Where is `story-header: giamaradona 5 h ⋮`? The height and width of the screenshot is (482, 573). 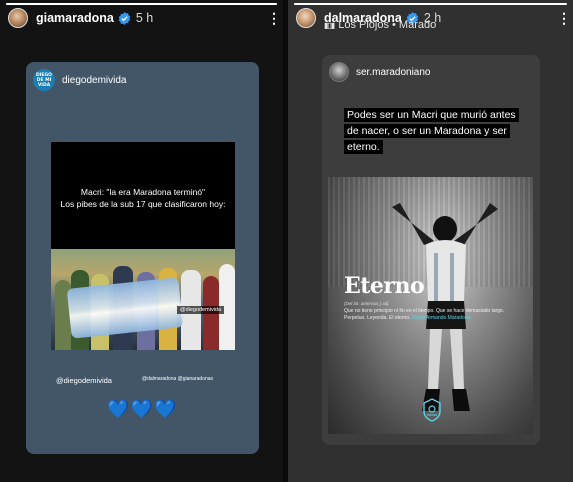
story-header: giamaradona 5 h ⋮ is located at coordinates (144, 18).